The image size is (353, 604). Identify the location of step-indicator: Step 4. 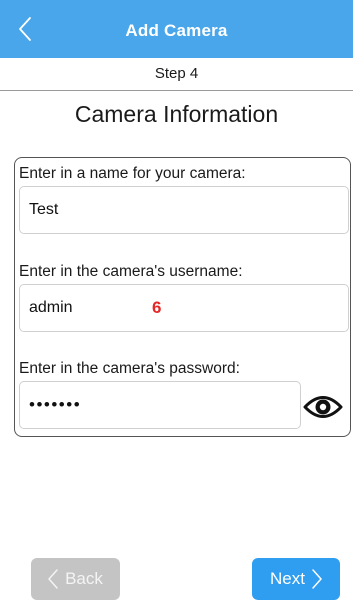
(176, 74).